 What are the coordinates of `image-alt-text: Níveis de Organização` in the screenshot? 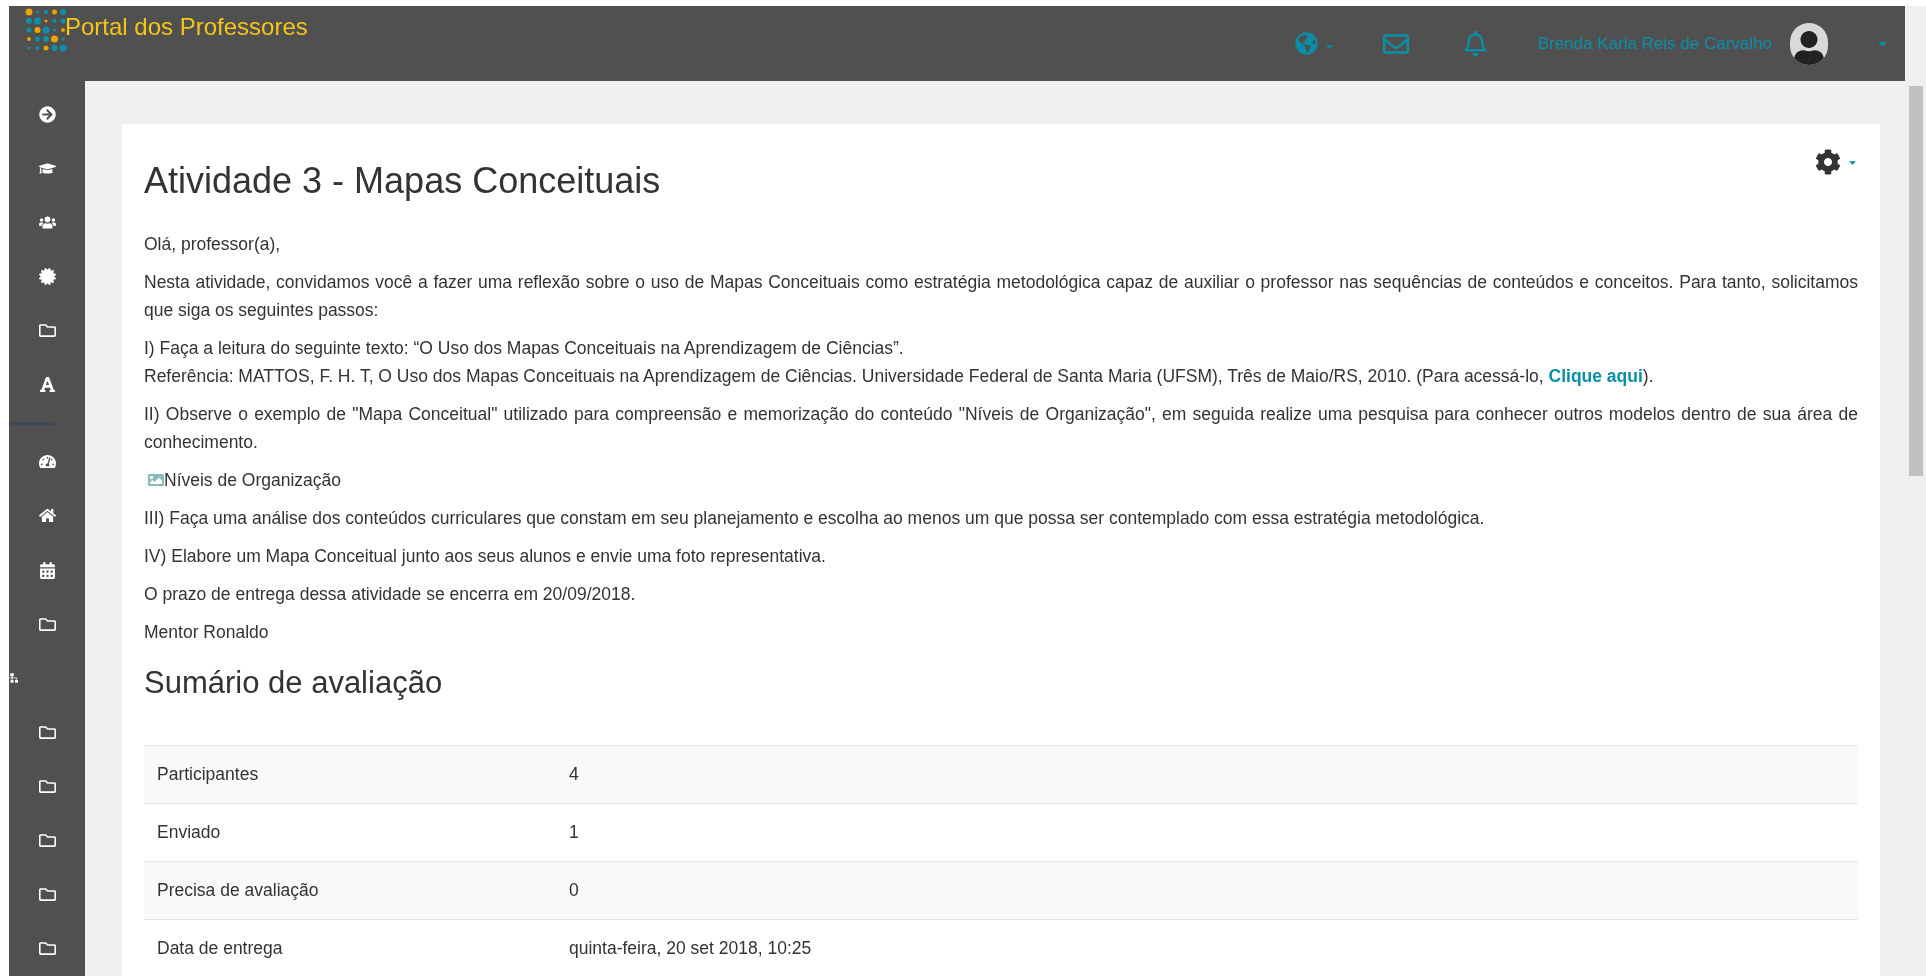 It's located at (253, 480).